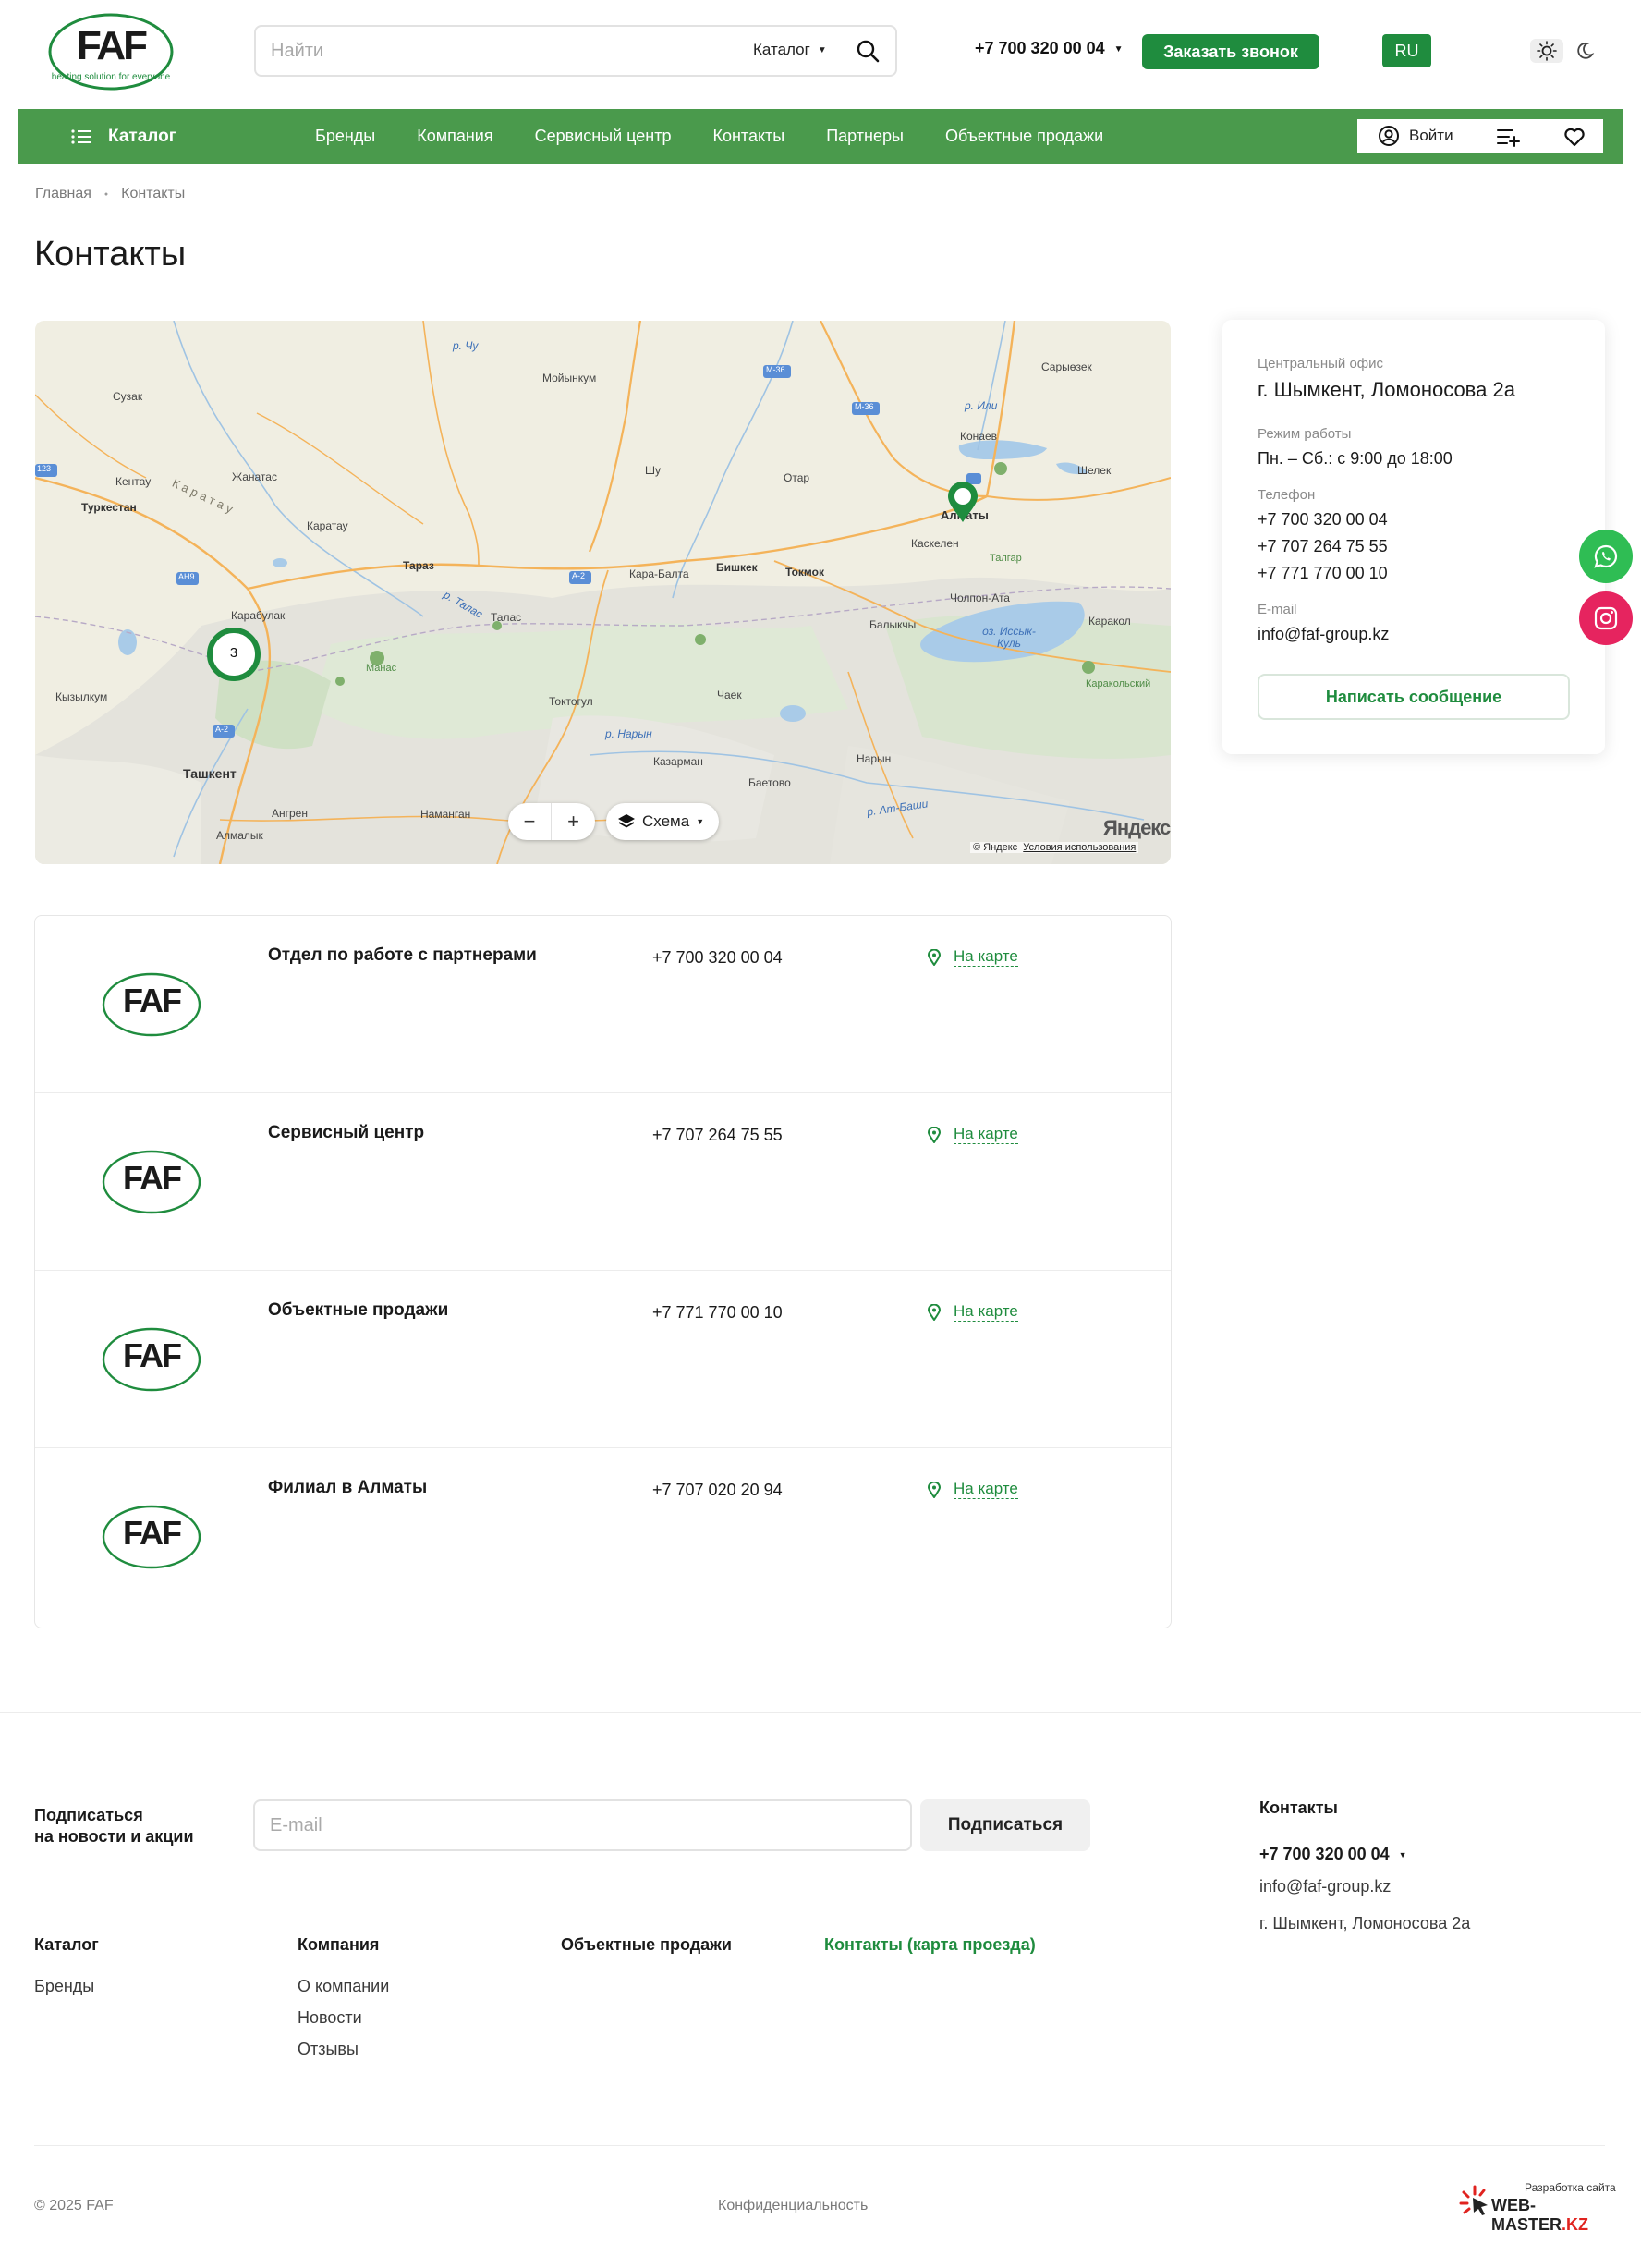  Describe the element at coordinates (790, 50) in the screenshot. I see `search-scope-select: Каталог ▼` at that location.